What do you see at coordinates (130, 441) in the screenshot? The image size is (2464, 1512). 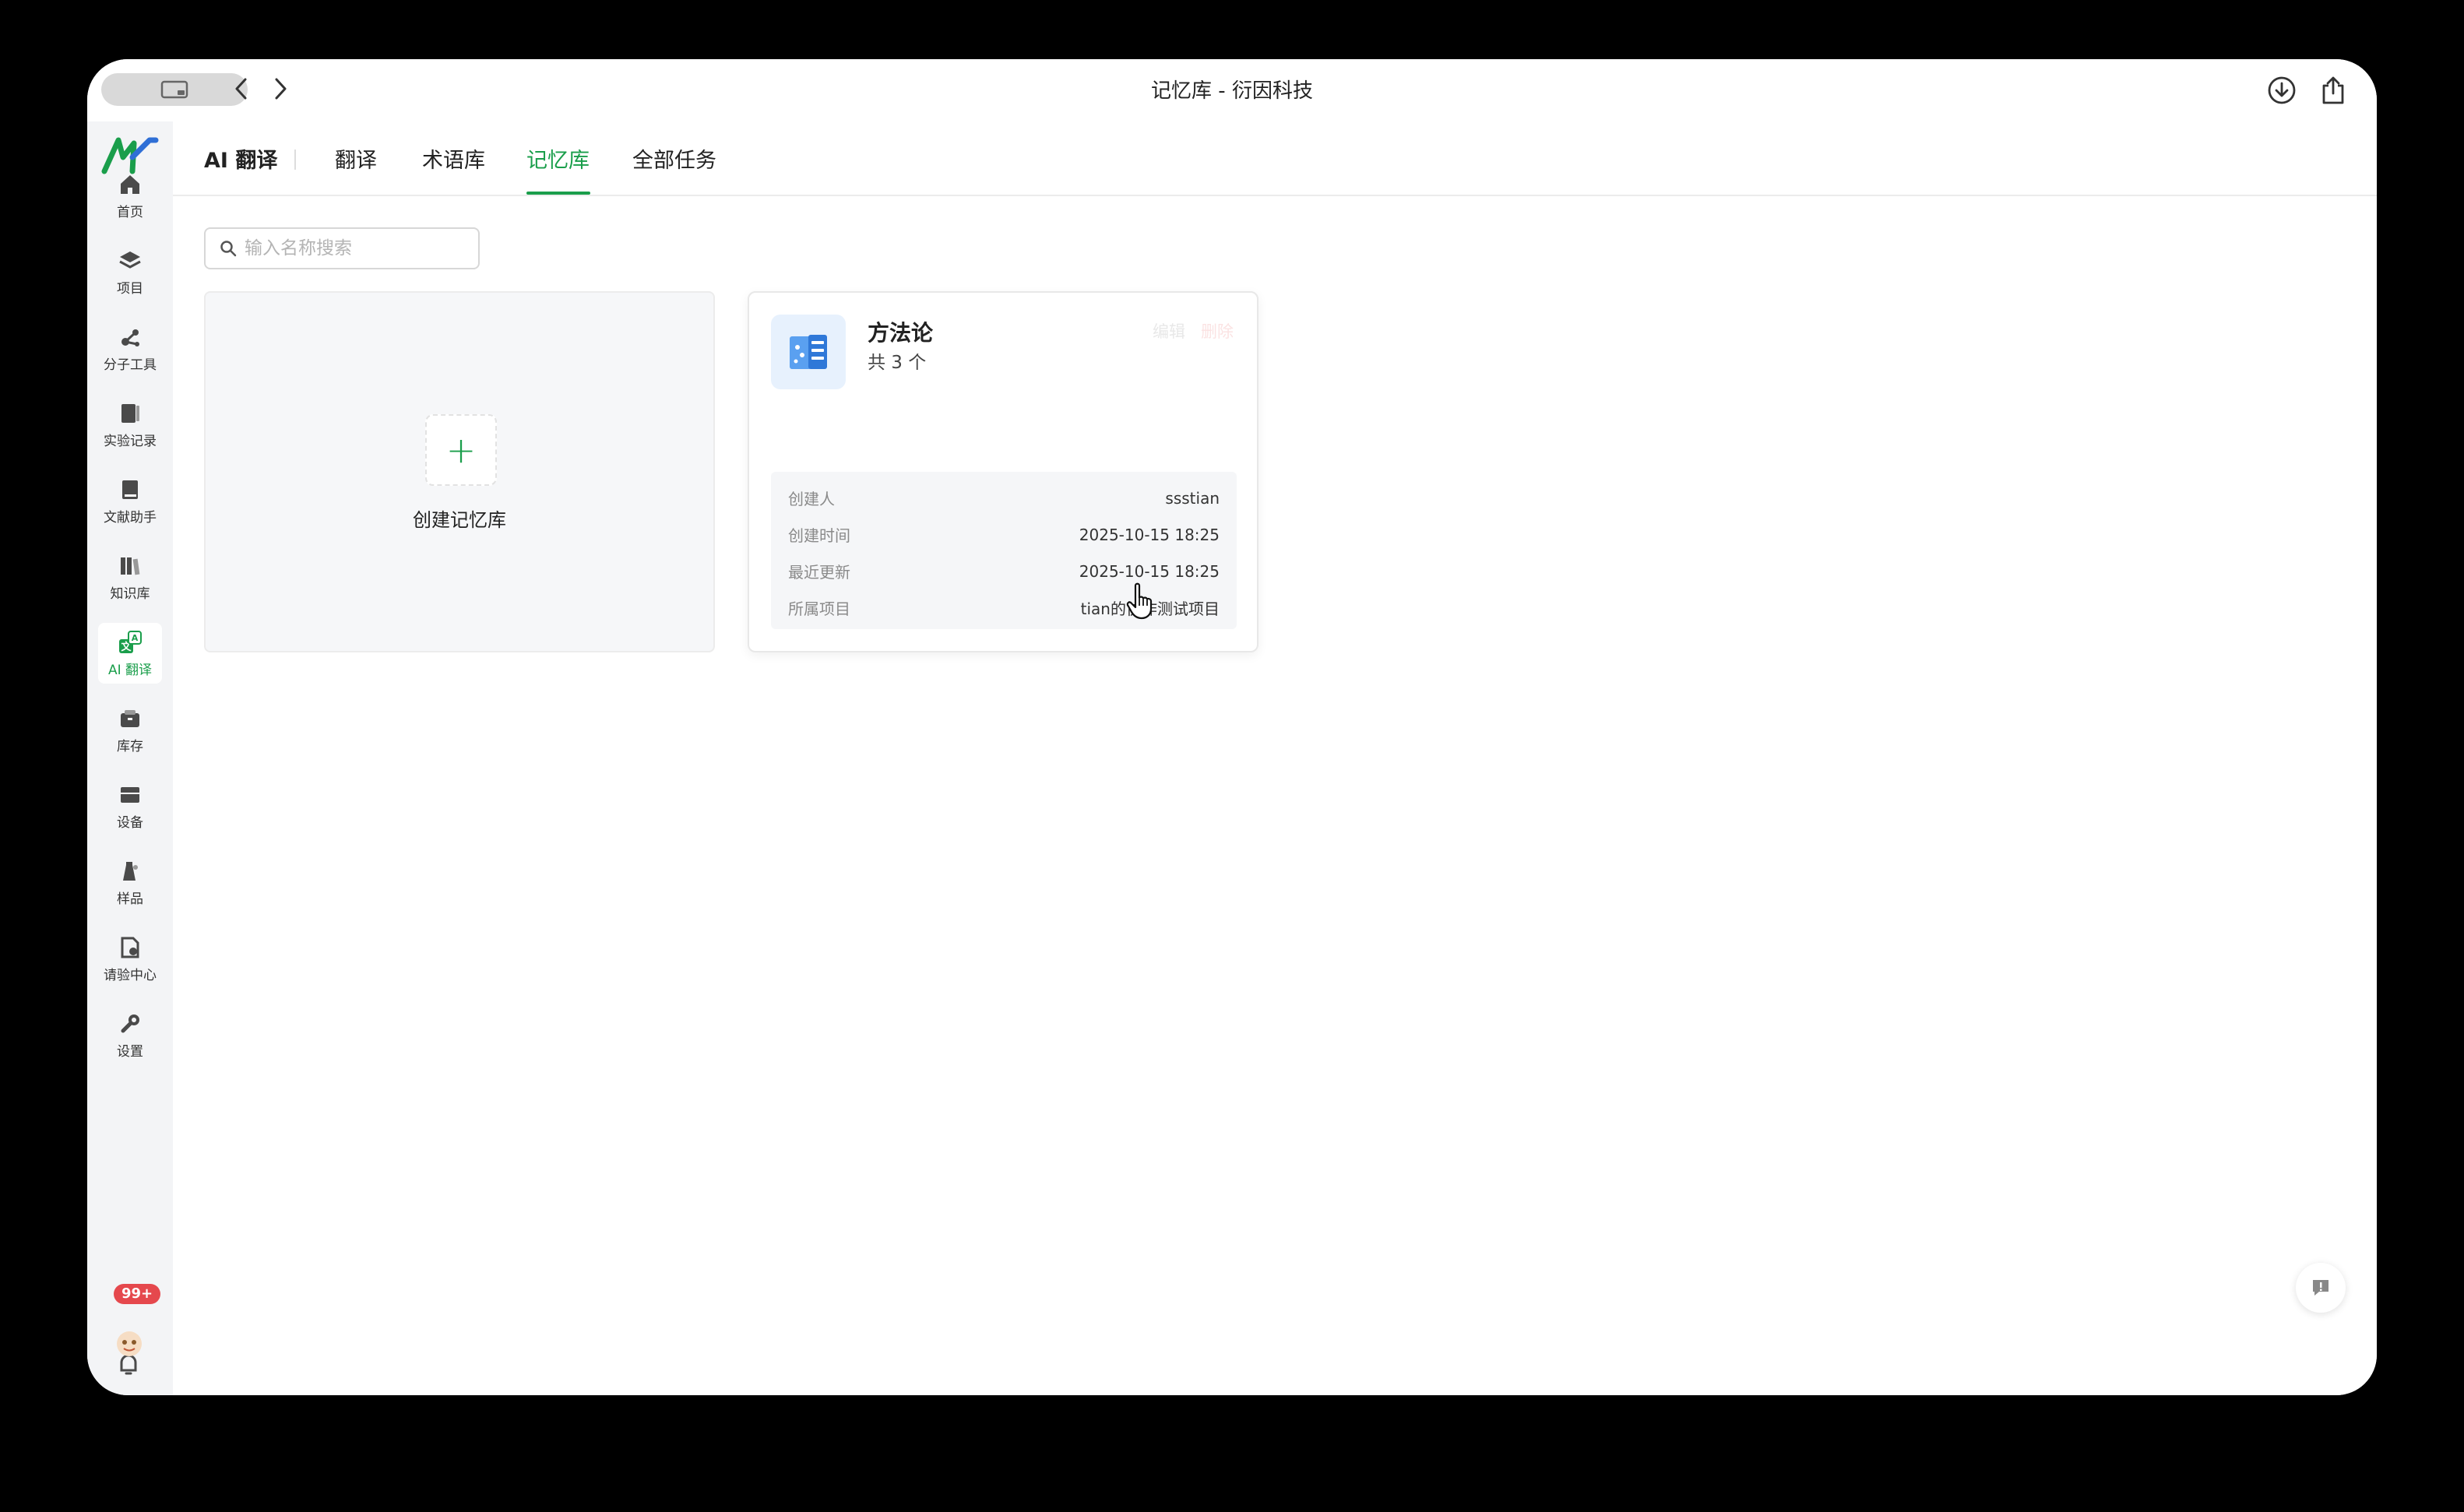 I see `rail-item-label: 实验记录` at bounding box center [130, 441].